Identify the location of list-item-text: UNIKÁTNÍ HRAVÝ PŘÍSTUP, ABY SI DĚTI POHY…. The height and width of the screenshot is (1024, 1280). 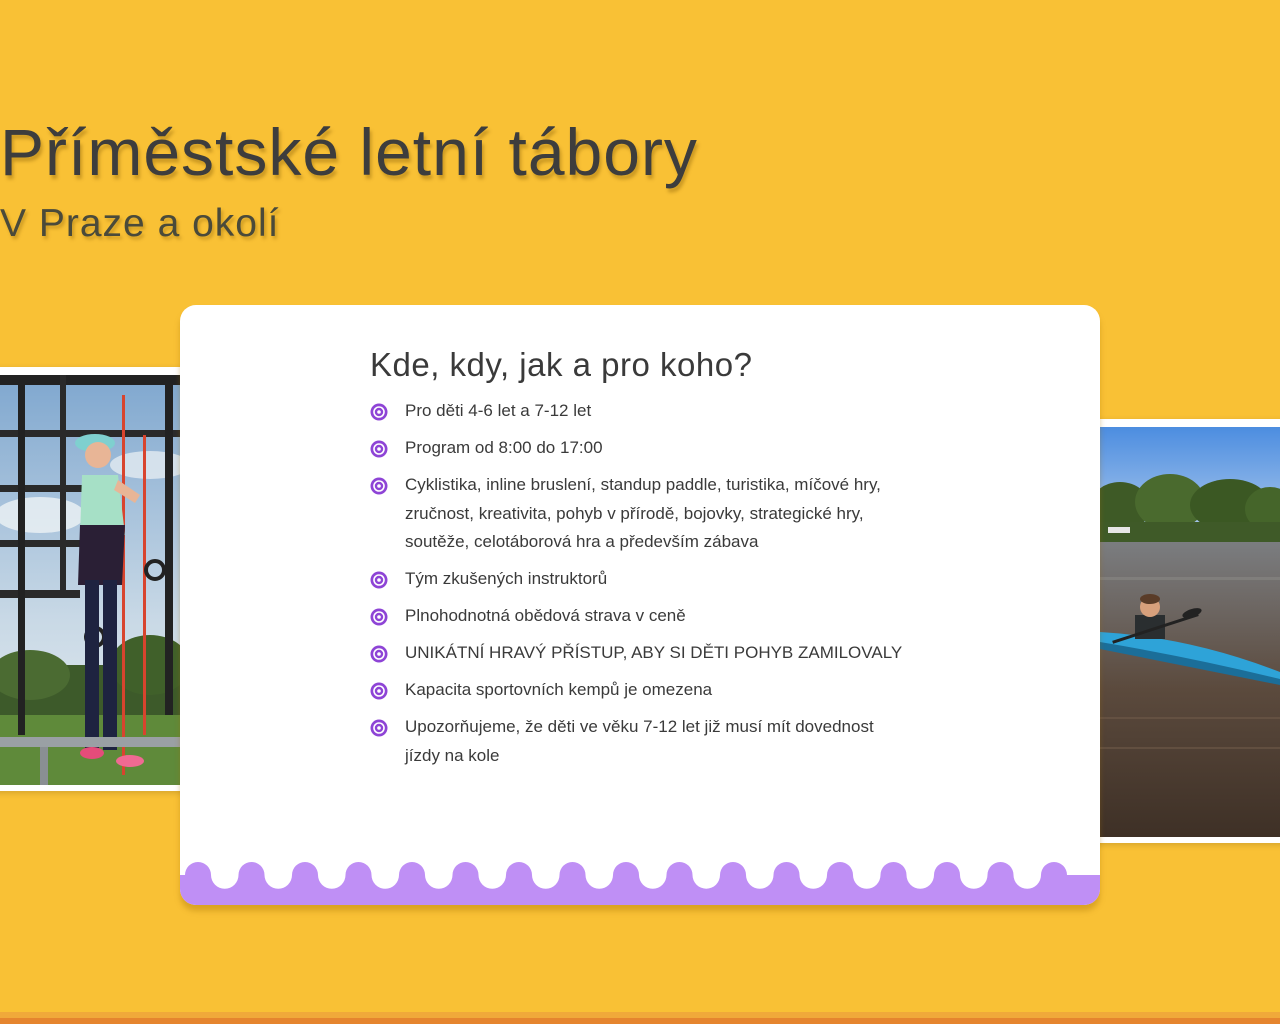
(654, 652).